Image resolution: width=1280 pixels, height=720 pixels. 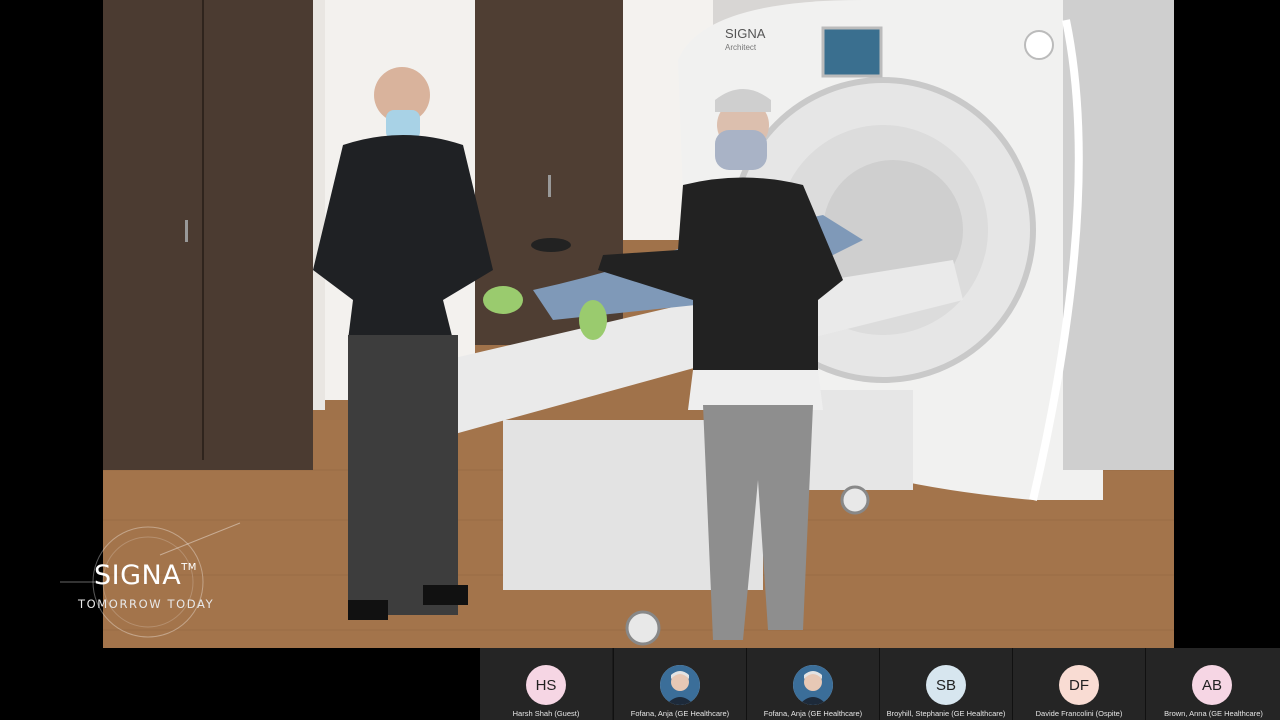 I want to click on scanner-model-label: Architect, so click(x=741, y=47).